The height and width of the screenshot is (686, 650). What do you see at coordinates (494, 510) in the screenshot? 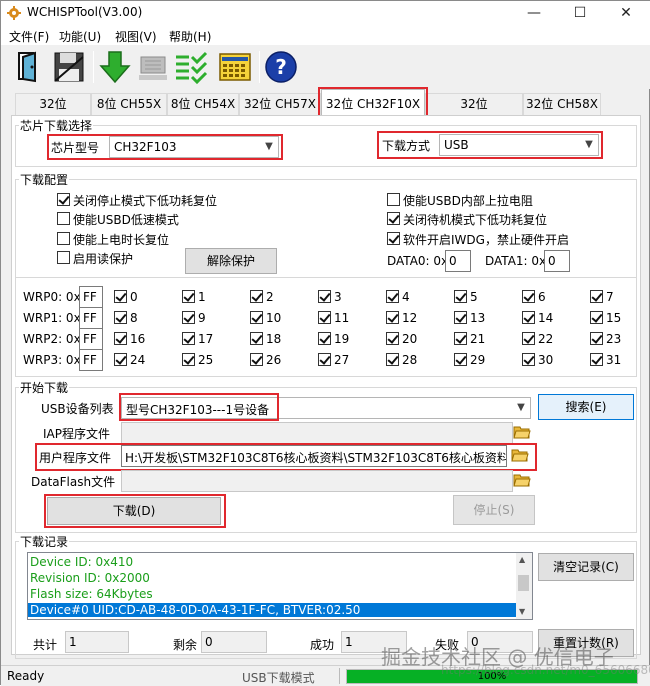
I see `stop-button: 停止(S)` at bounding box center [494, 510].